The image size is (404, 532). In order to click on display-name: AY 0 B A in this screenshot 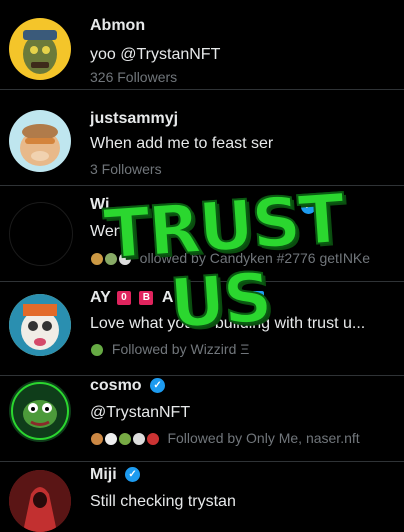, I will do `click(131, 298)`.